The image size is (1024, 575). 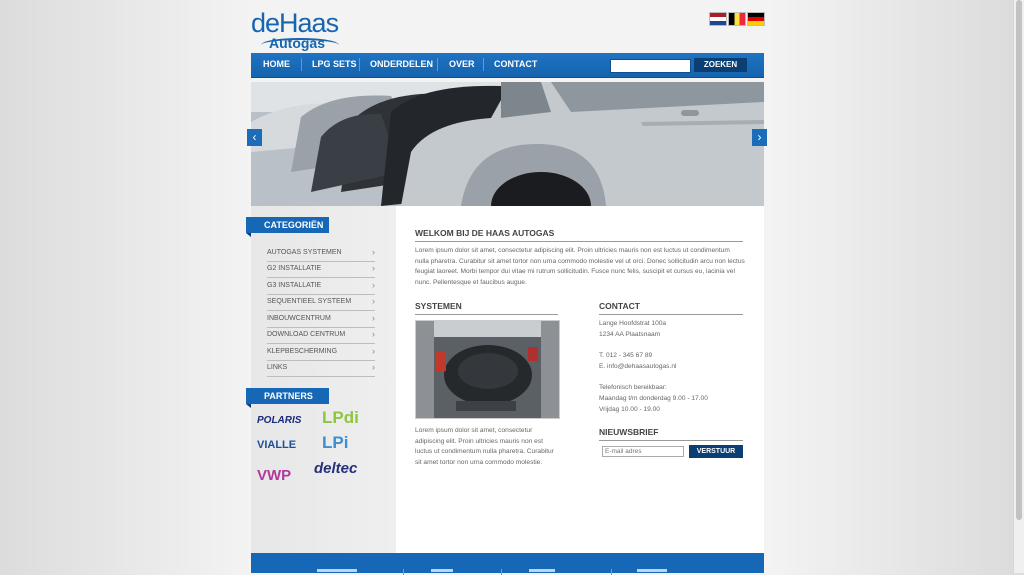 I want to click on hero-slider, so click(x=507, y=144).